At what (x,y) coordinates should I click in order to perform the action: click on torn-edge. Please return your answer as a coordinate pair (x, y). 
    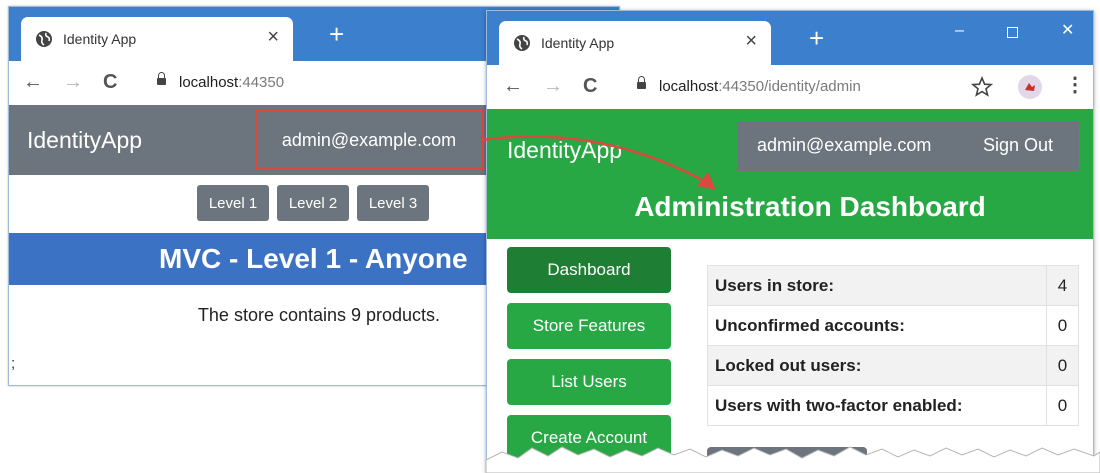
    Looking at the image, I should click on (792, 459).